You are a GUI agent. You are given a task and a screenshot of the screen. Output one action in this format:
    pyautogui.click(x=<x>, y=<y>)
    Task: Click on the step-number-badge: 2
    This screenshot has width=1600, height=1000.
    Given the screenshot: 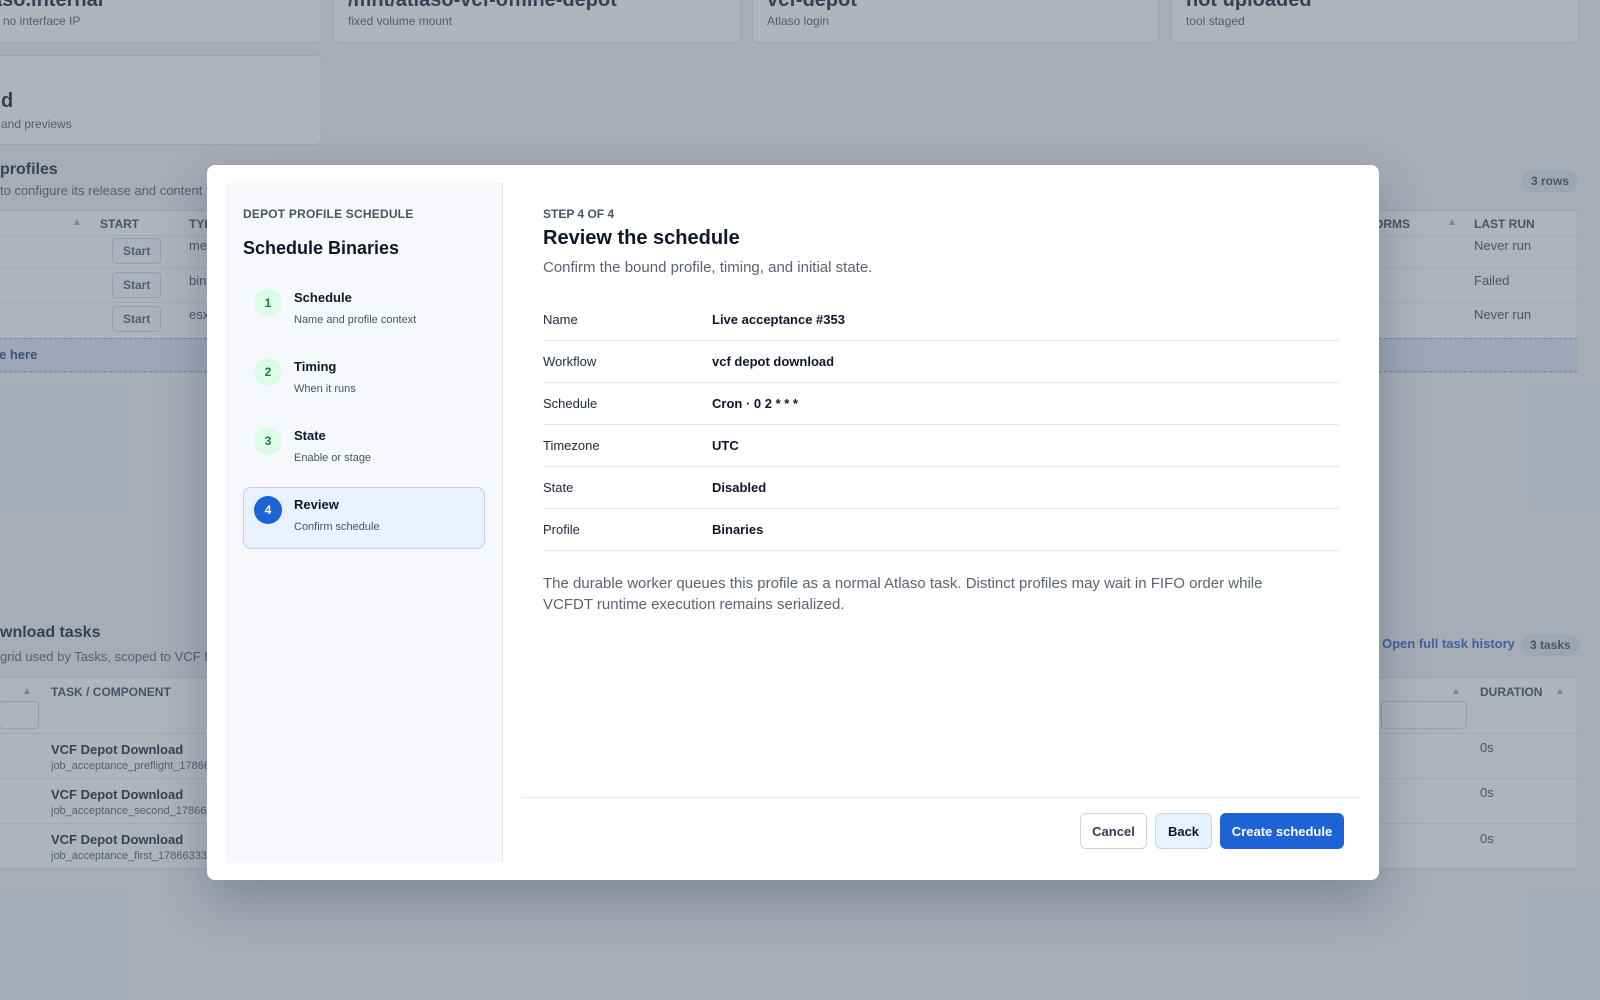 What is the action you would take?
    pyautogui.click(x=268, y=372)
    